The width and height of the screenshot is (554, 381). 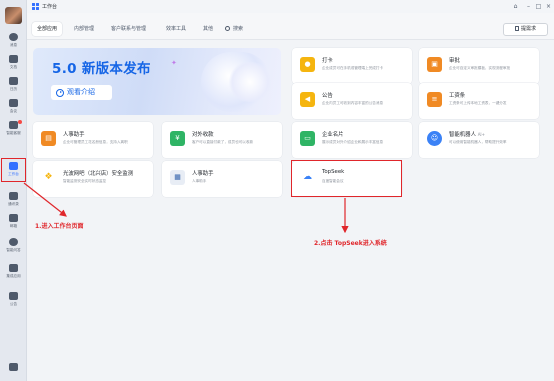 I want to click on annotation-step1: 1.进入工作台页面, so click(x=59, y=226).